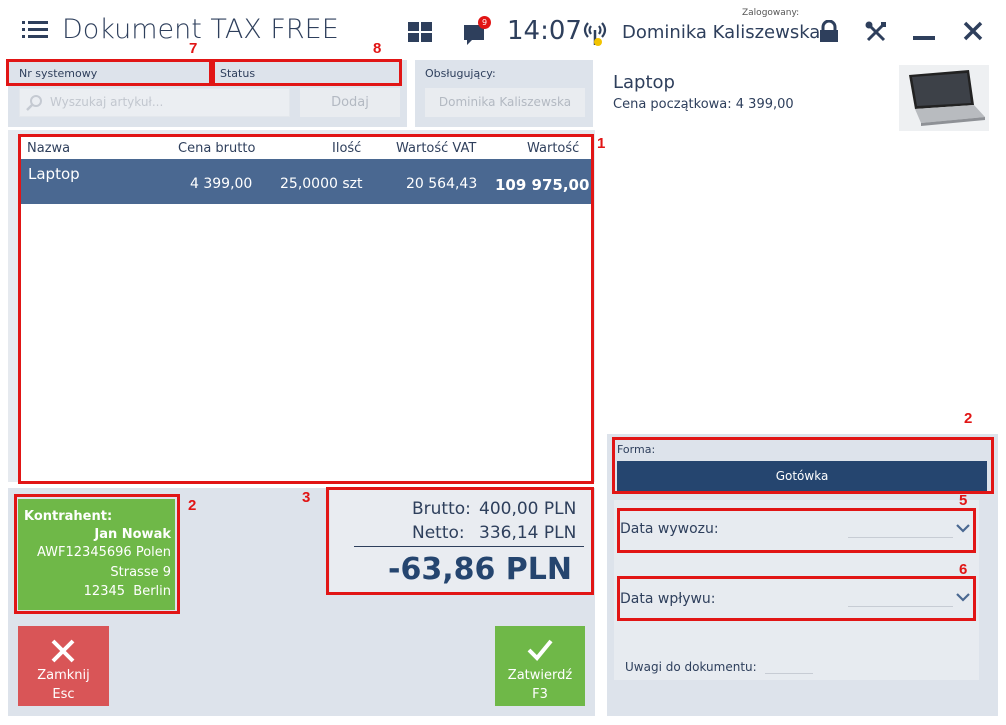  Describe the element at coordinates (876, 32) in the screenshot. I see `tools-icon` at that location.